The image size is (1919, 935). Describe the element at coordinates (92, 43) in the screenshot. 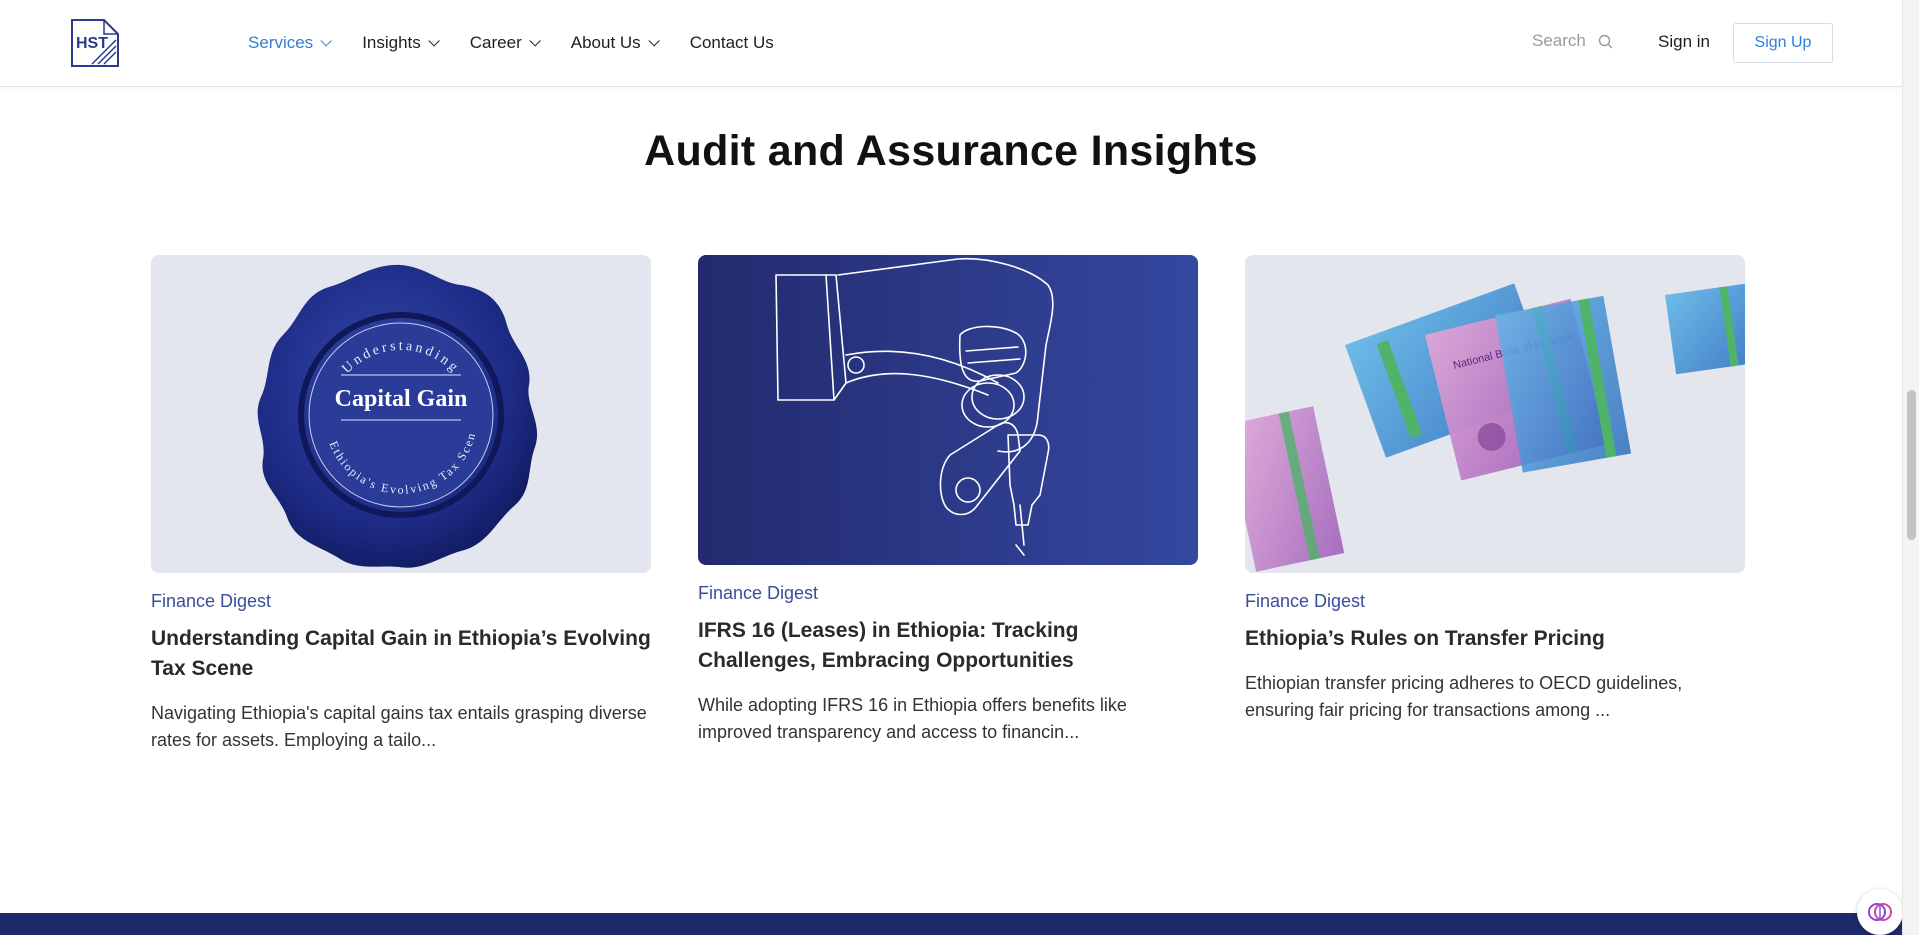

I see `logo-text: HST` at that location.